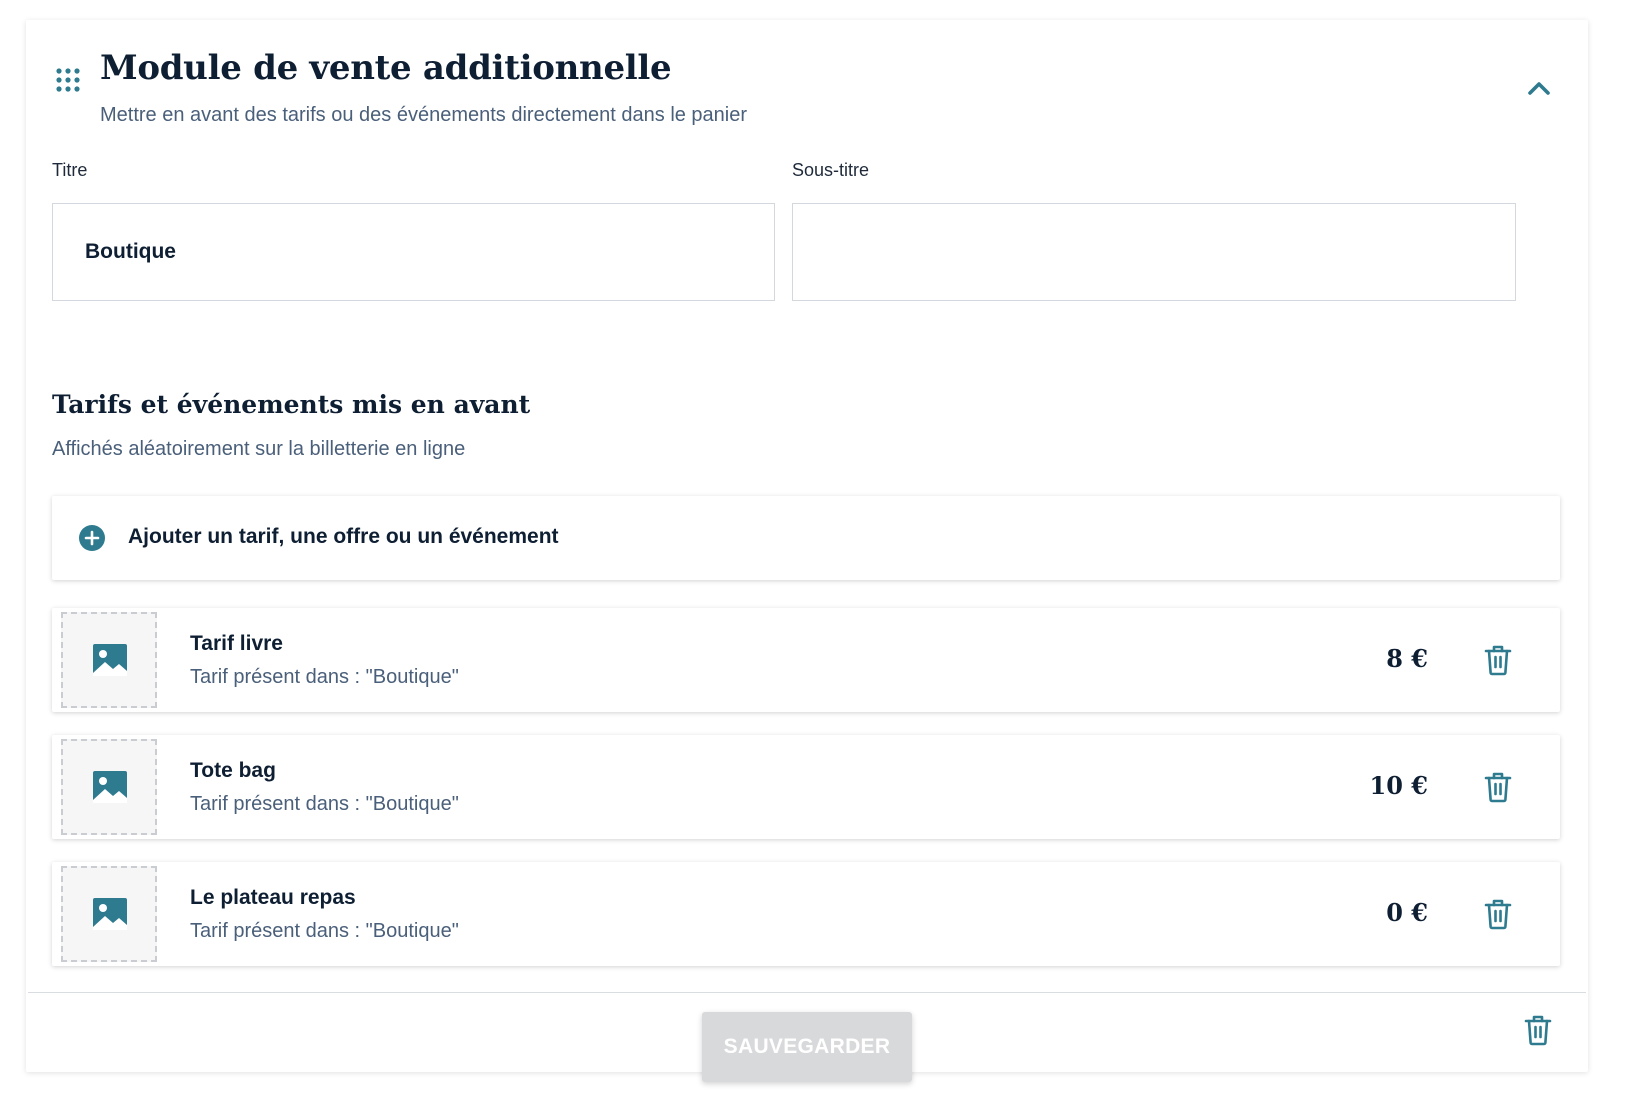  What do you see at coordinates (413, 252) in the screenshot?
I see `title-input` at bounding box center [413, 252].